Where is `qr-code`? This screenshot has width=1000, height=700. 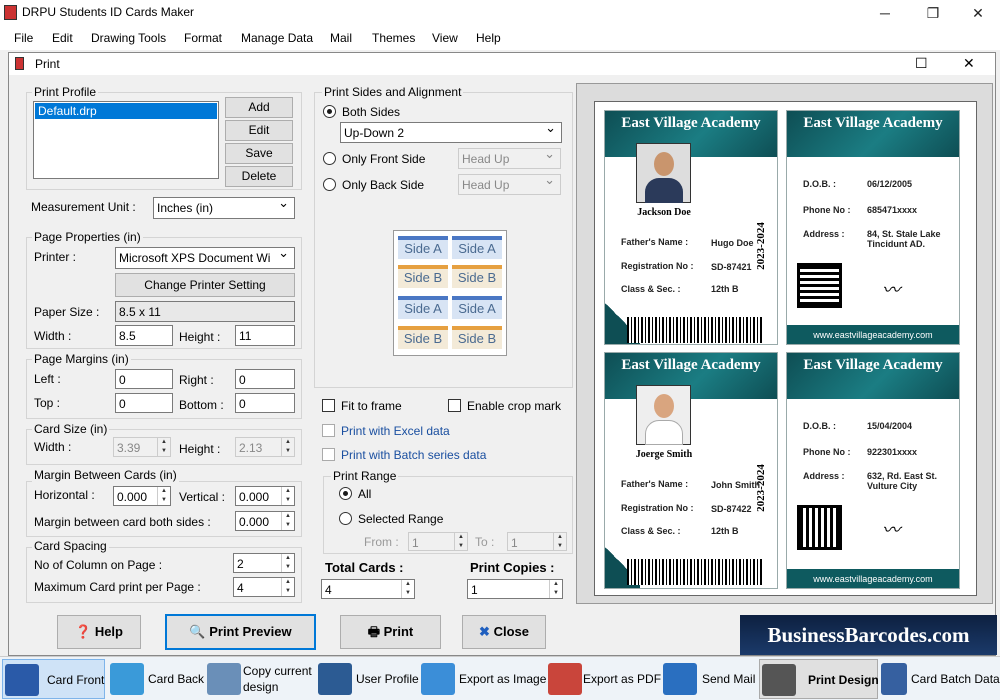 qr-code is located at coordinates (819, 527).